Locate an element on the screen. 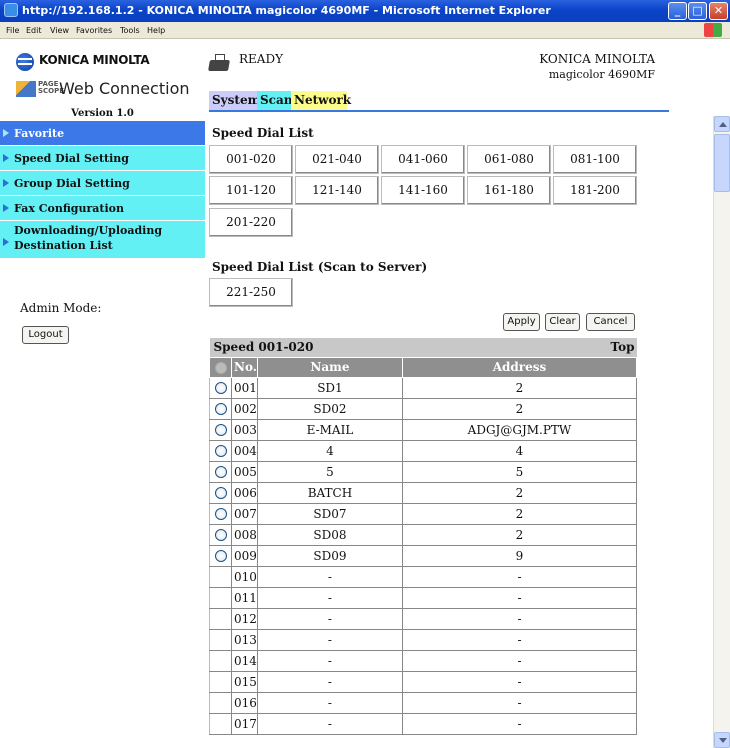  windows-logo-icon is located at coordinates (713, 30).